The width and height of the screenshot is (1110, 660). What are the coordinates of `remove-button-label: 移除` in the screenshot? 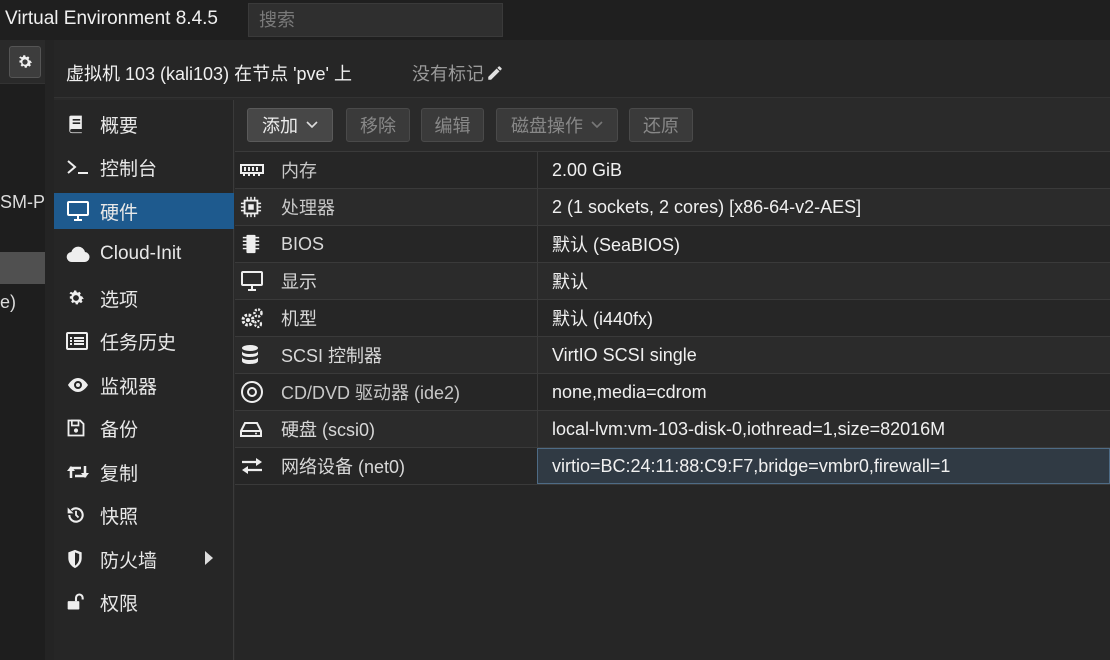 It's located at (378, 126).